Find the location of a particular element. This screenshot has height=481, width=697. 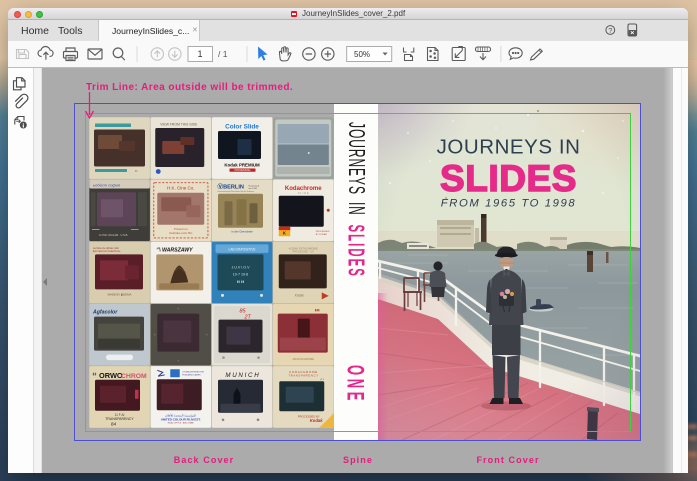

svg-text: K is located at coordinates (284, 233).